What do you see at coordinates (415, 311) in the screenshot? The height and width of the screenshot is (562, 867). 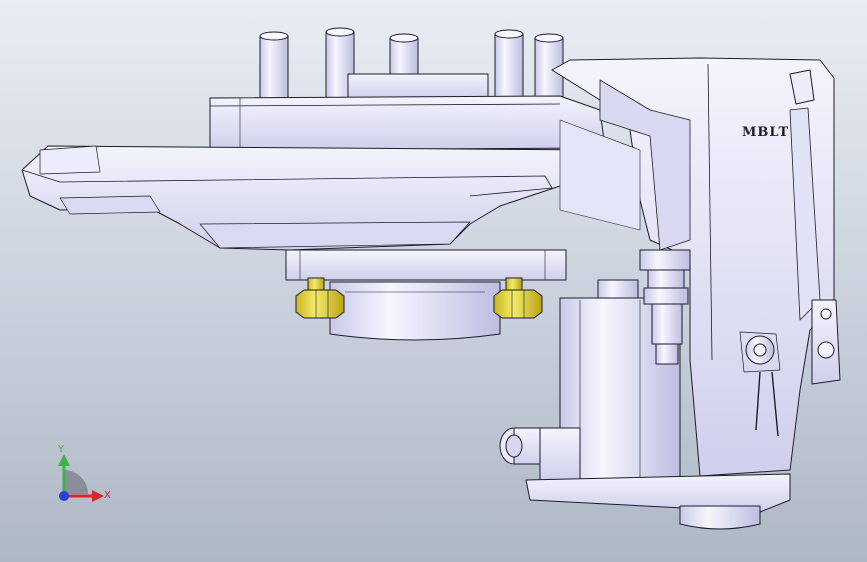 I see `lower-boss` at bounding box center [415, 311].